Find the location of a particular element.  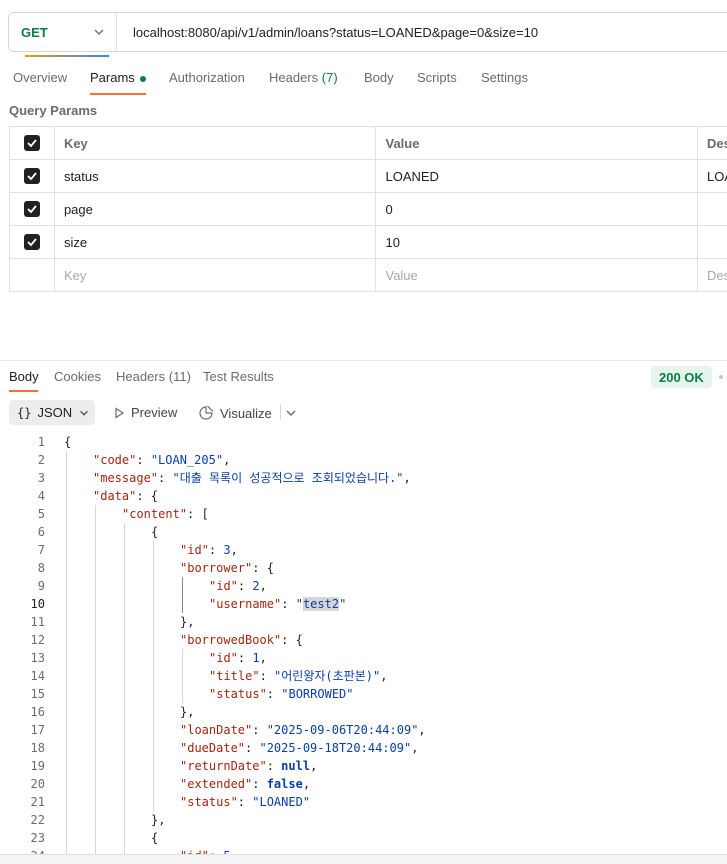

preview-label: Preview is located at coordinates (154, 412).